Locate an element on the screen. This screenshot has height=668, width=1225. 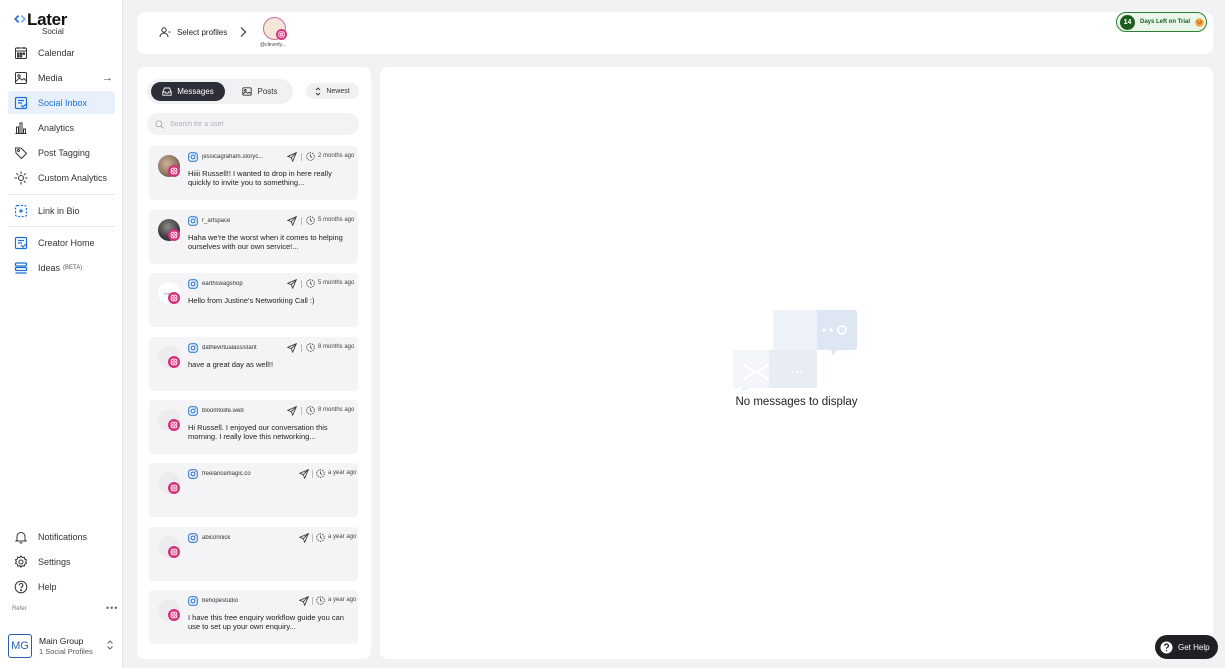
message-username: dathevirtualassistant is located at coordinates (229, 348).